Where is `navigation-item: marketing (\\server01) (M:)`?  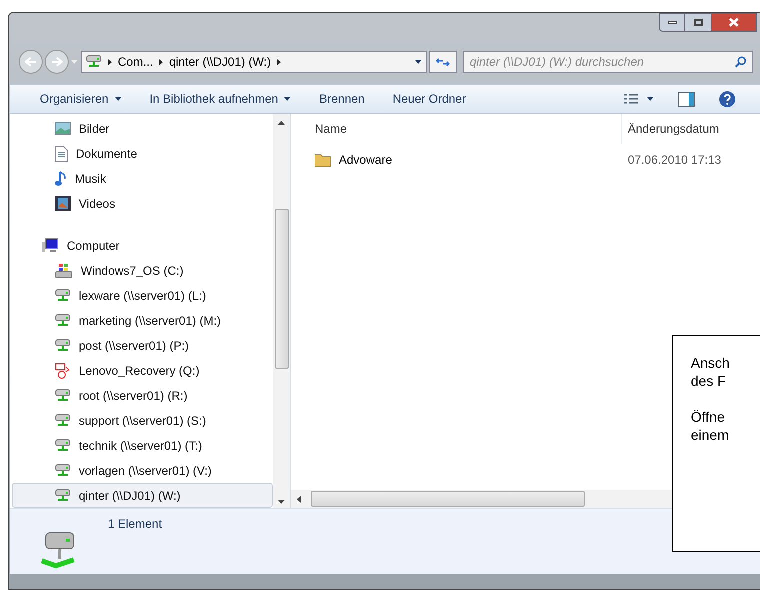 navigation-item: marketing (\\server01) (M:) is located at coordinates (142, 320).